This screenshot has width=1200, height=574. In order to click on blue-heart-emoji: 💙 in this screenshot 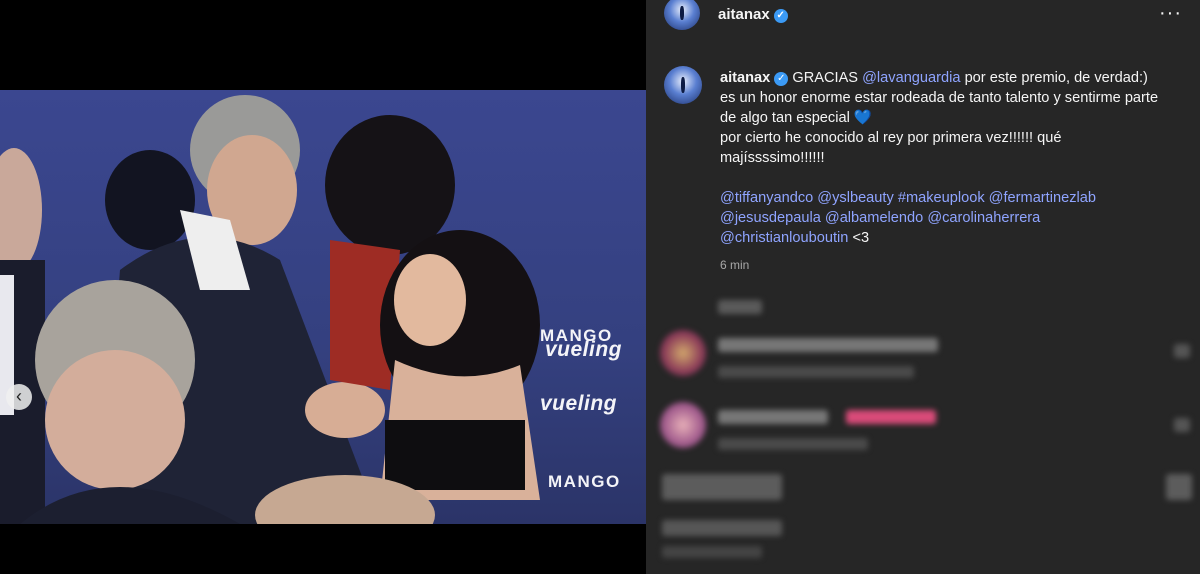, I will do `click(863, 118)`.